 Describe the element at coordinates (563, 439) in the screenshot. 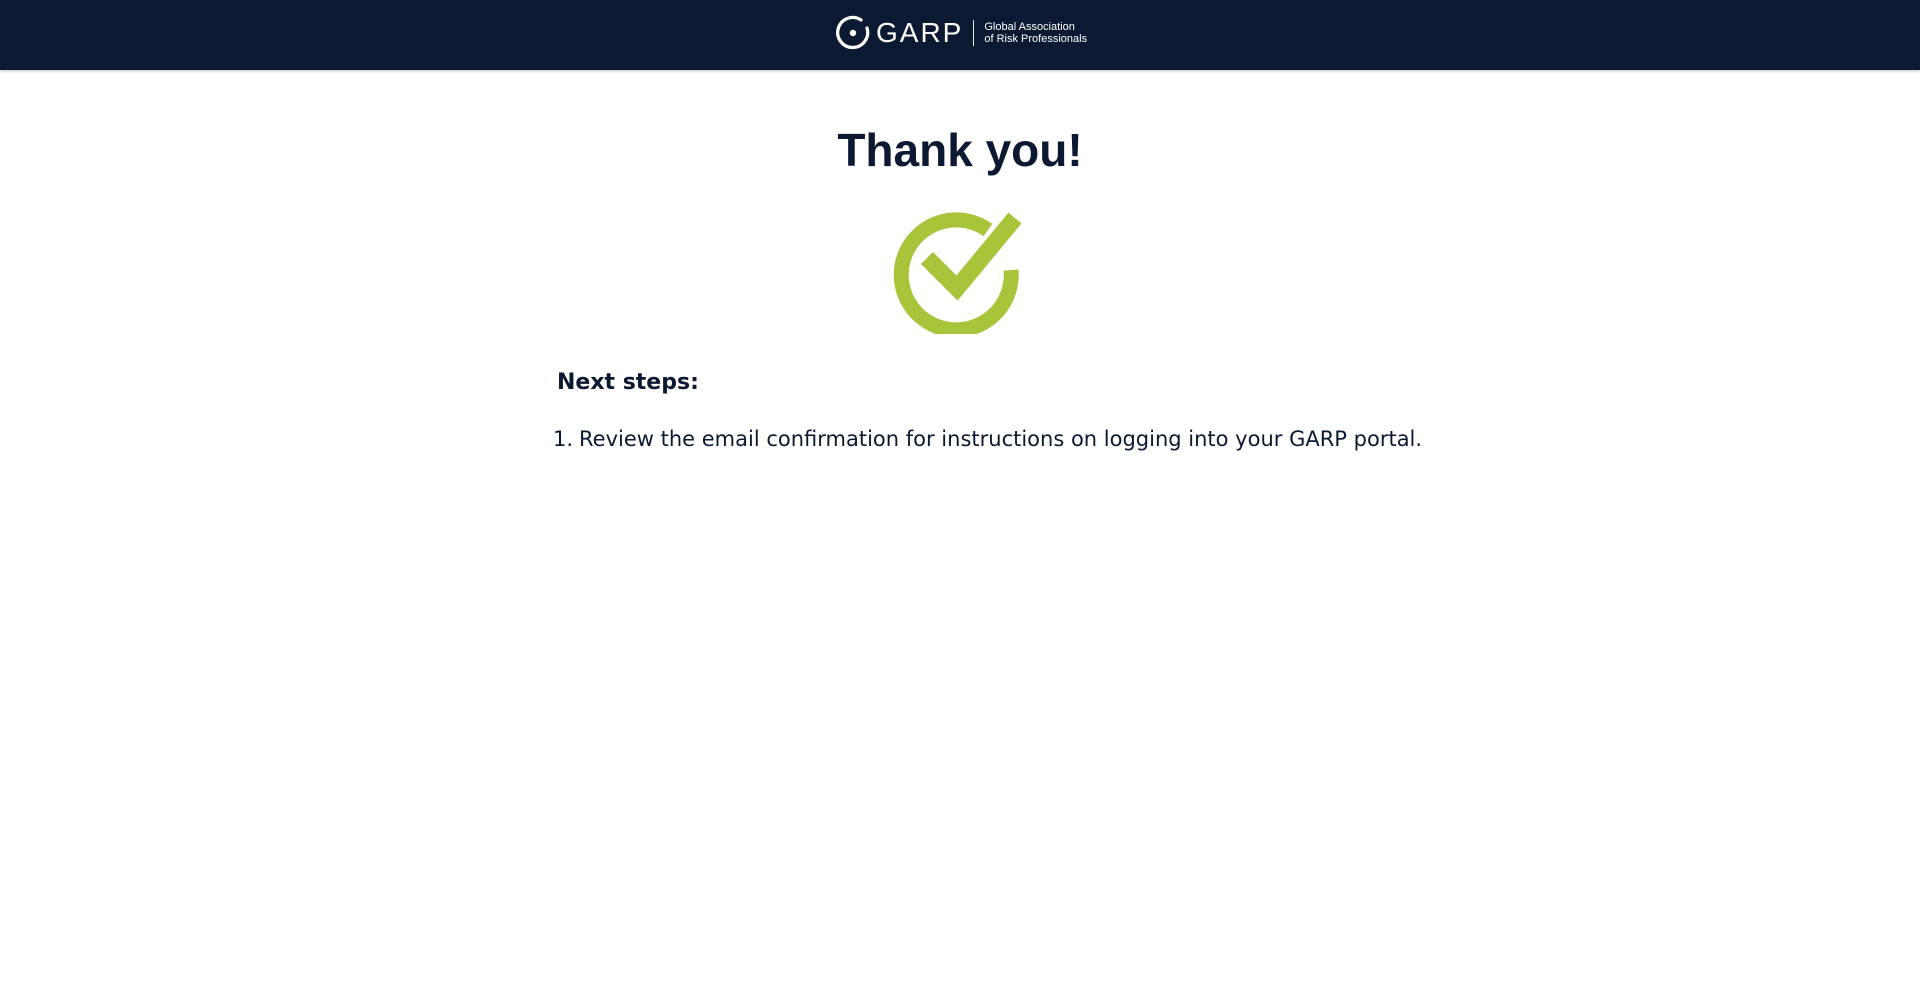

I see `step-number: 1.` at that location.